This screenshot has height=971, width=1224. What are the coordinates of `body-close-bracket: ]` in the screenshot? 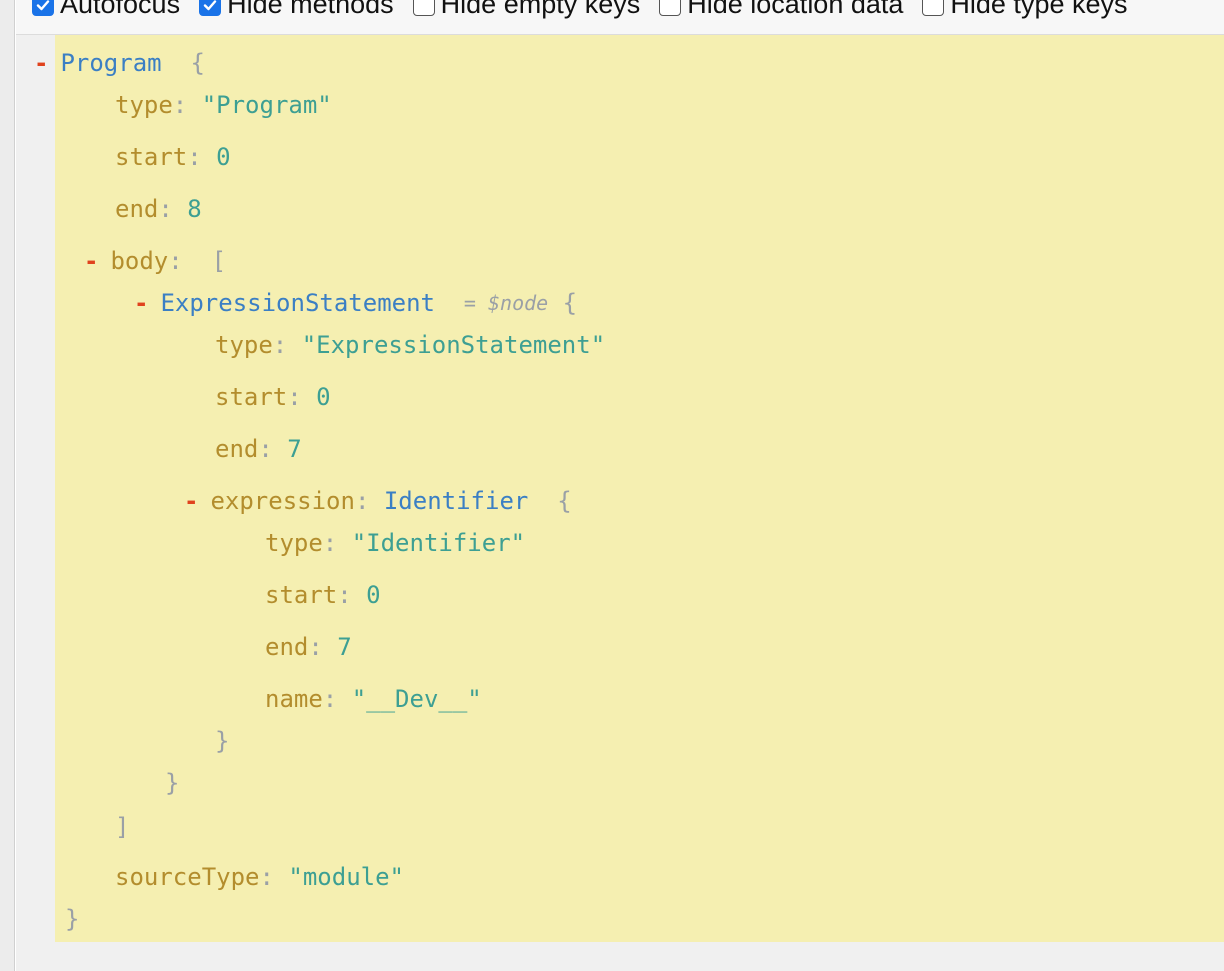 It's located at (122, 827).